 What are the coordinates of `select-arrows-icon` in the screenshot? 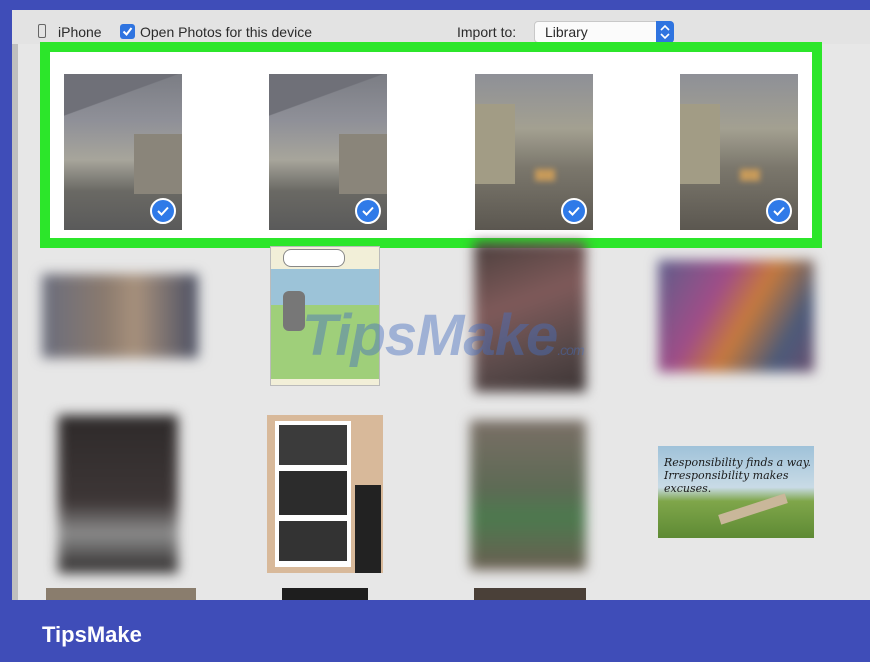 It's located at (665, 32).